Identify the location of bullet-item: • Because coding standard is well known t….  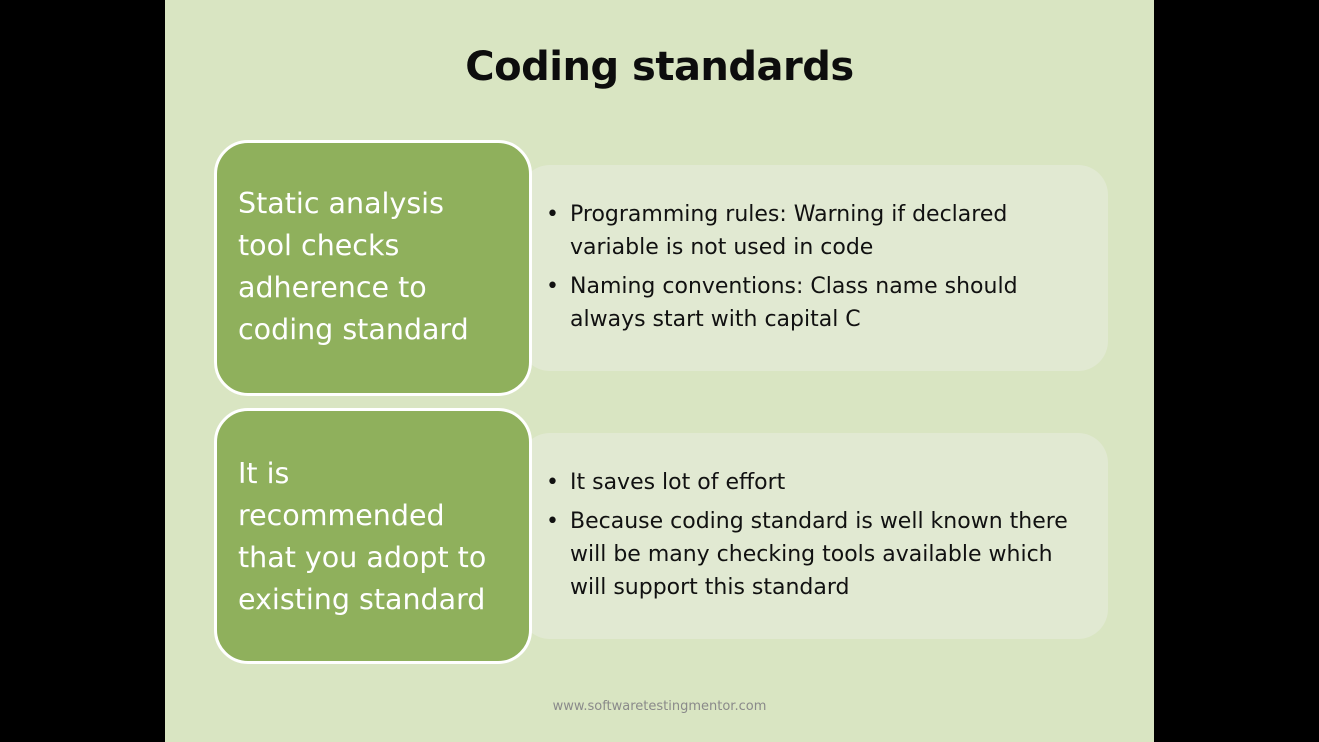
(817, 554).